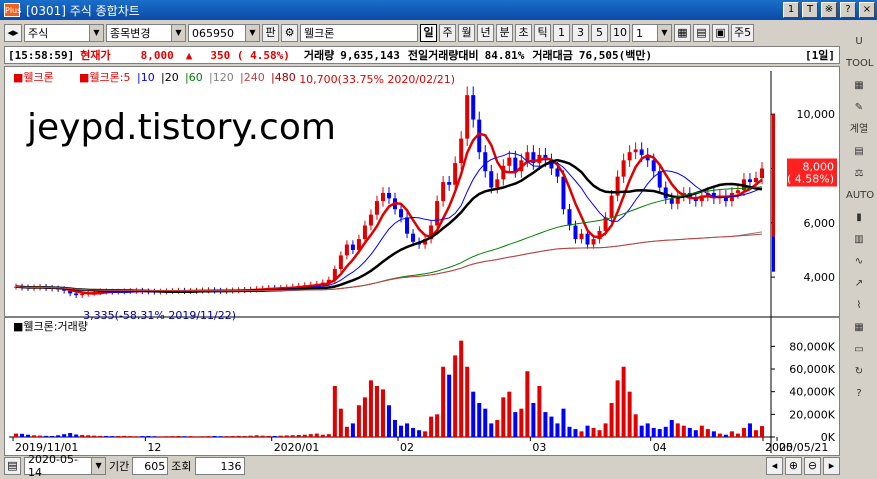 This screenshot has width=877, height=479. Describe the element at coordinates (860, 196) in the screenshot. I see `auto-icon: AUTO` at that location.